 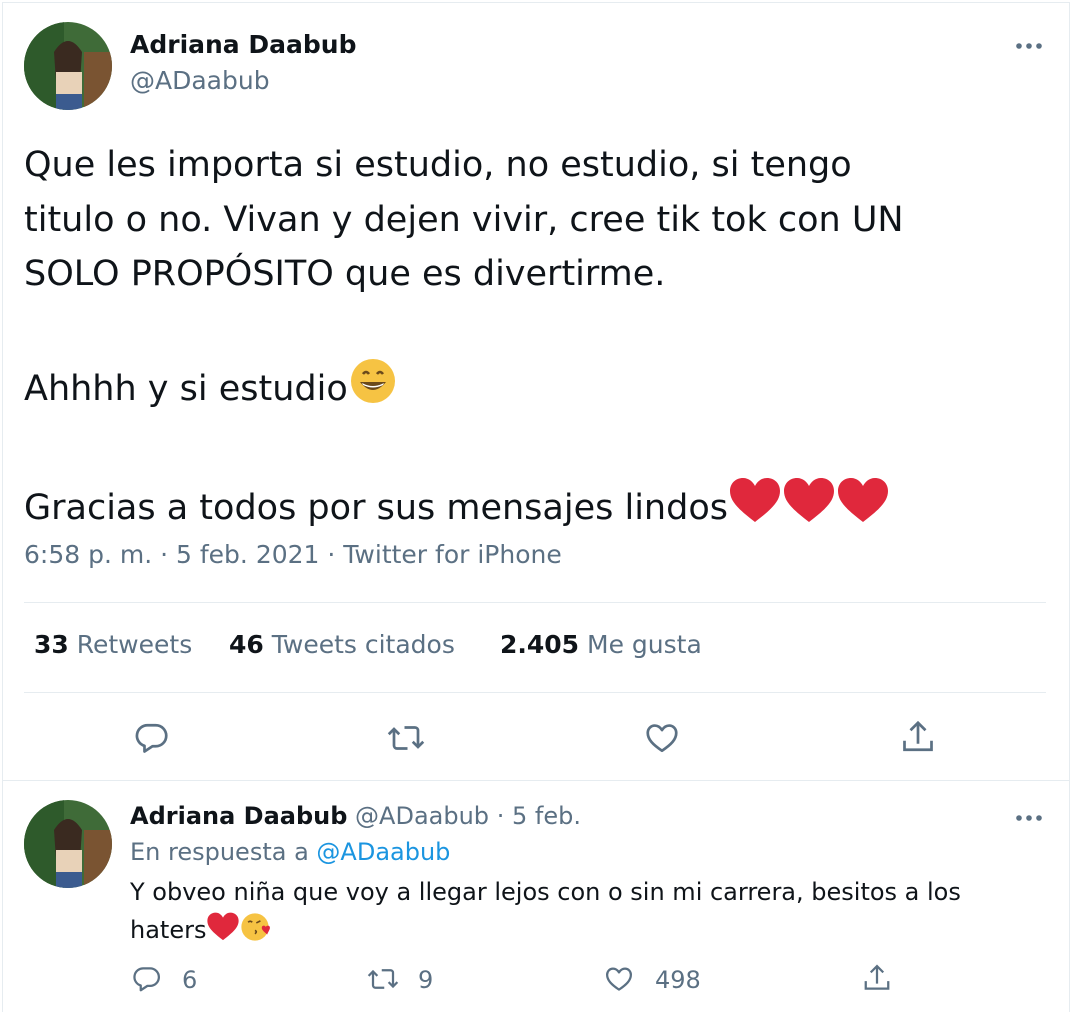 I want to click on tweet-text-line: SOLO PROPÓSITO que es divertirme., so click(x=345, y=274).